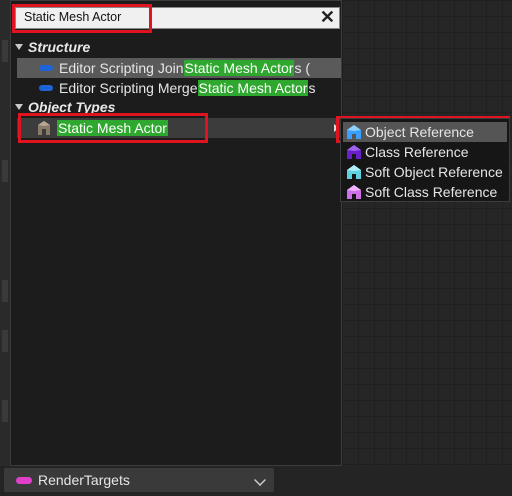 The image size is (512, 496). I want to click on left-panel-edge, so click(5, 248).